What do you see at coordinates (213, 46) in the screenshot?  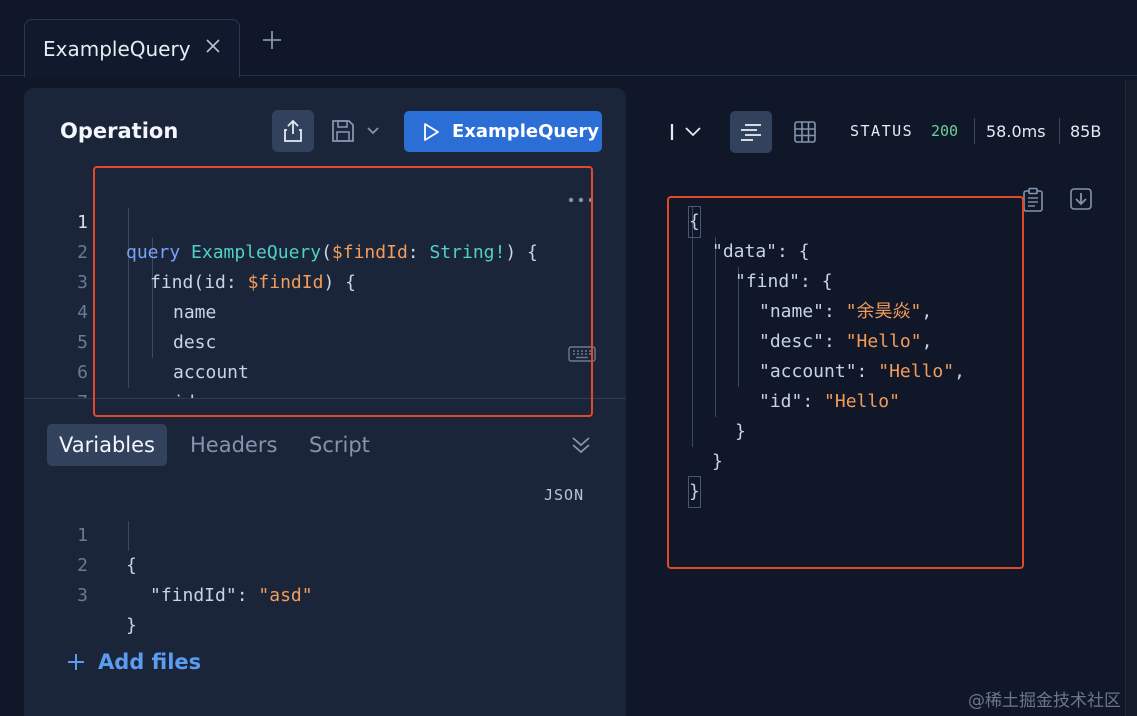 I see `close-icon` at bounding box center [213, 46].